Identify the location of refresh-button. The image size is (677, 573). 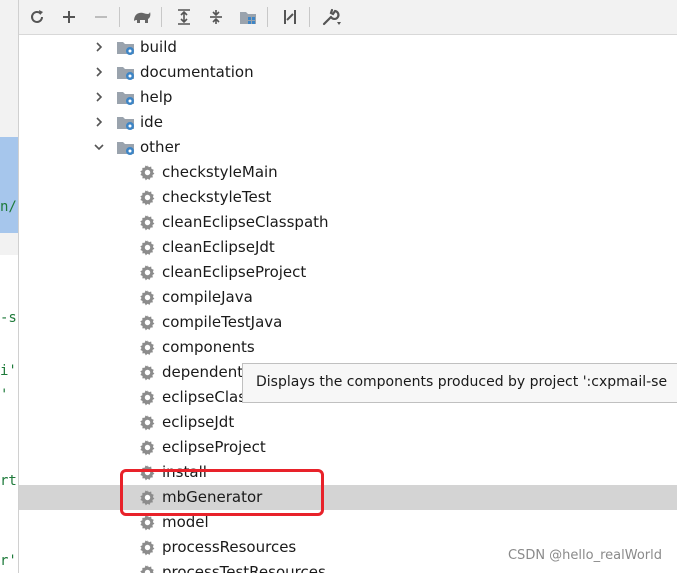
(37, 17).